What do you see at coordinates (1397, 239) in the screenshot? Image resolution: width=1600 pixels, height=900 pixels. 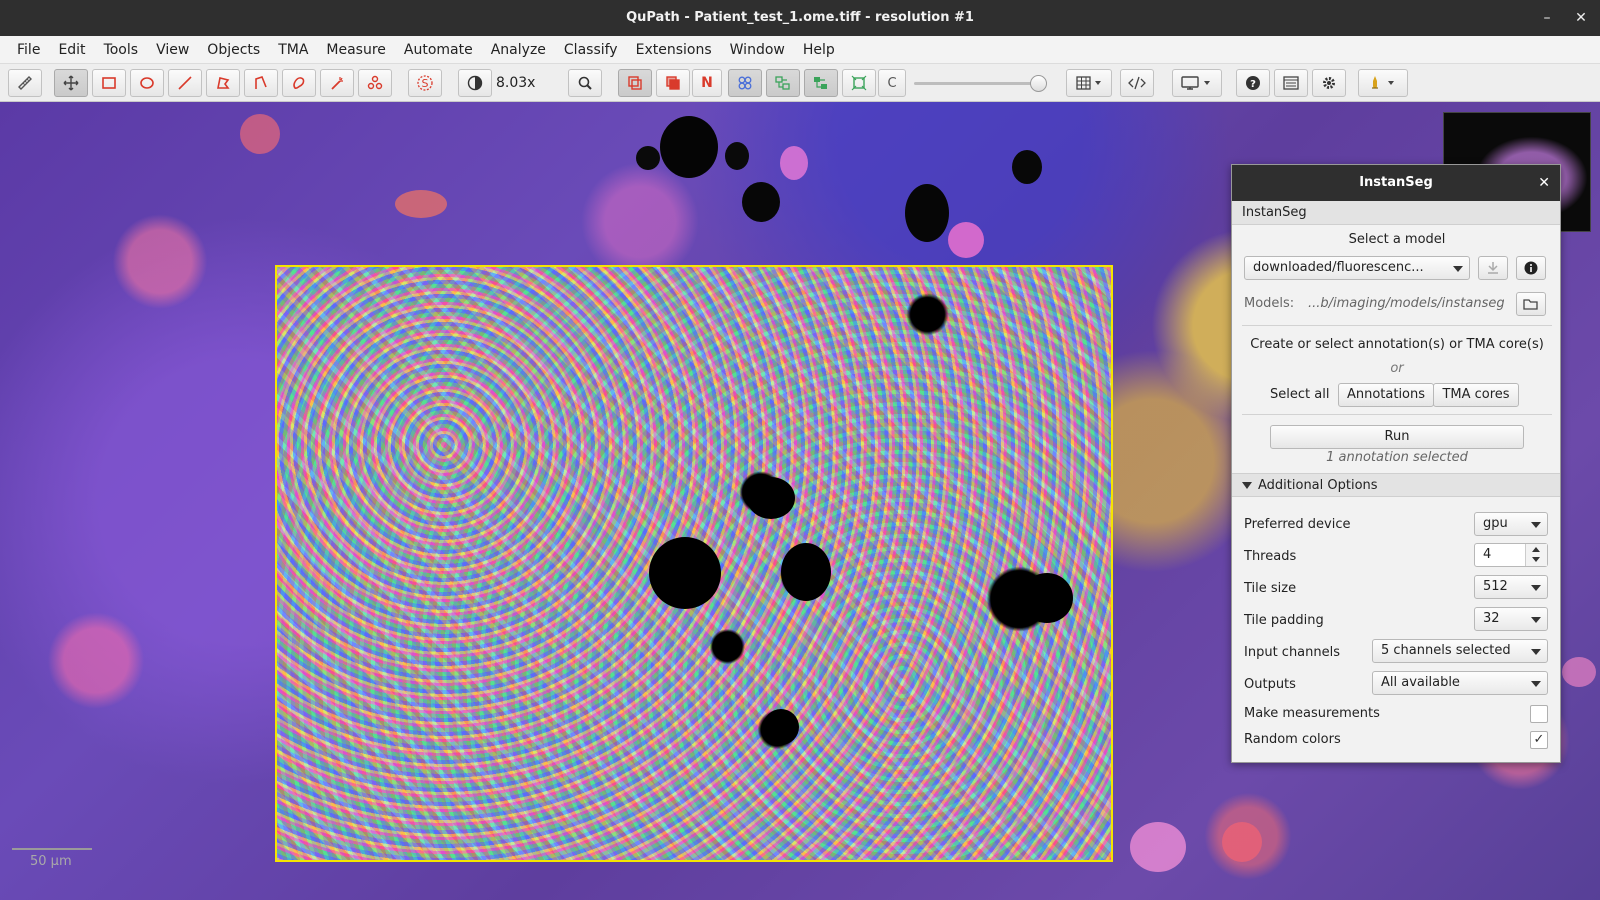 I see `select-model-label: Select a model` at bounding box center [1397, 239].